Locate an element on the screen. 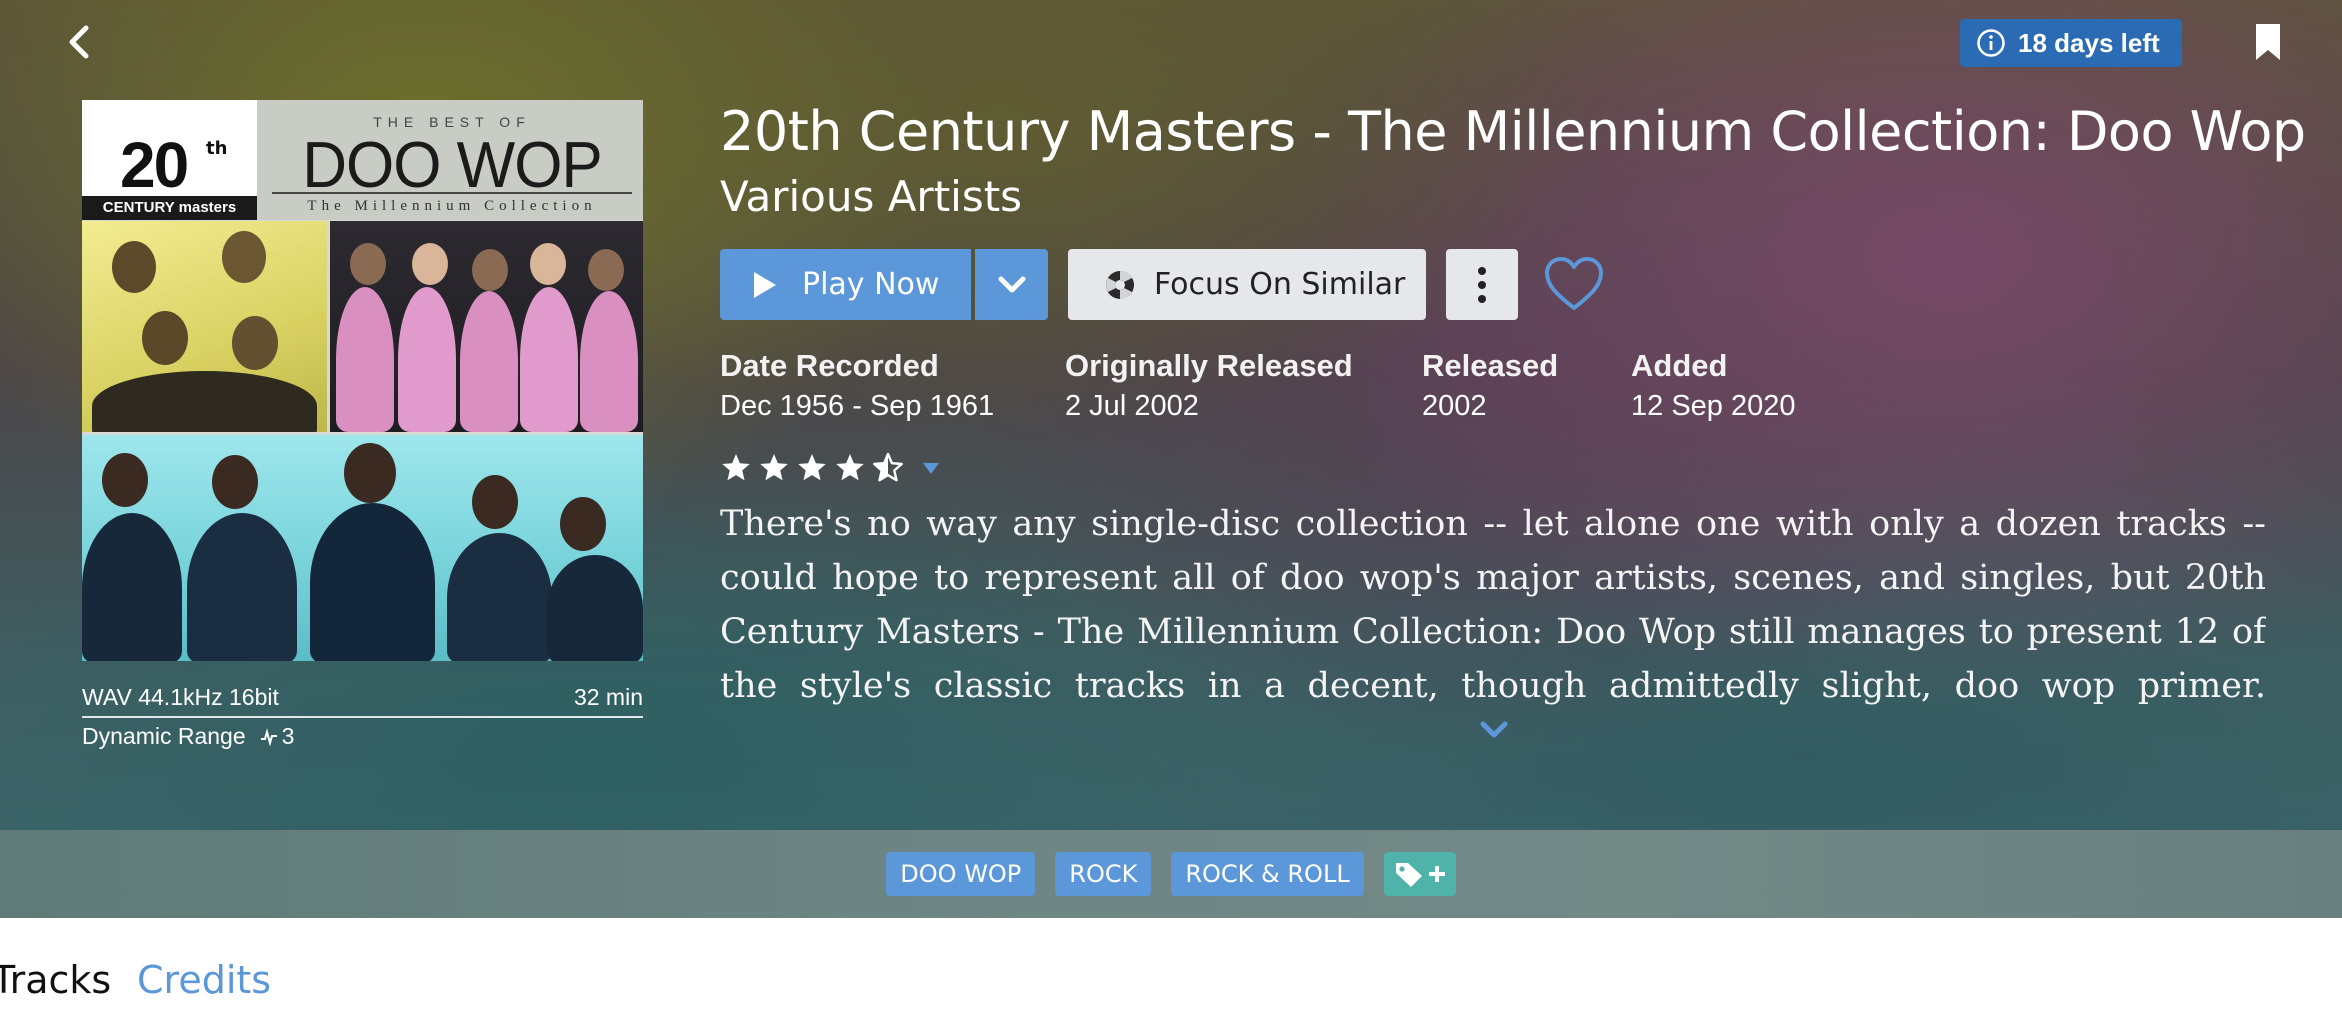 The image size is (2342, 1014). add-tag-button is located at coordinates (1419, 874).